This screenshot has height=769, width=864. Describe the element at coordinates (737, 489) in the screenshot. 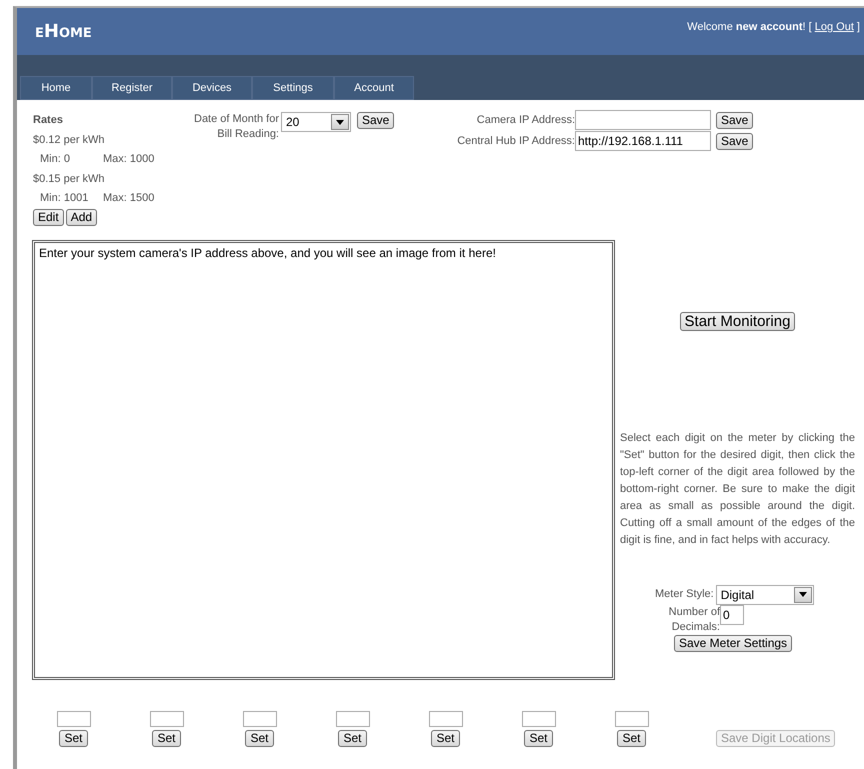

I see `instructions-text: Select each digit on the meter by clicking the "Set" button for the desired digit, then click the top-left corner of the digit area followed by the bottom-right corner. Be sure to make the digit area as small as possible around the digit. Cutting off a small amount of the edges of the digit is fine, and in fact helps with accuracy.` at that location.